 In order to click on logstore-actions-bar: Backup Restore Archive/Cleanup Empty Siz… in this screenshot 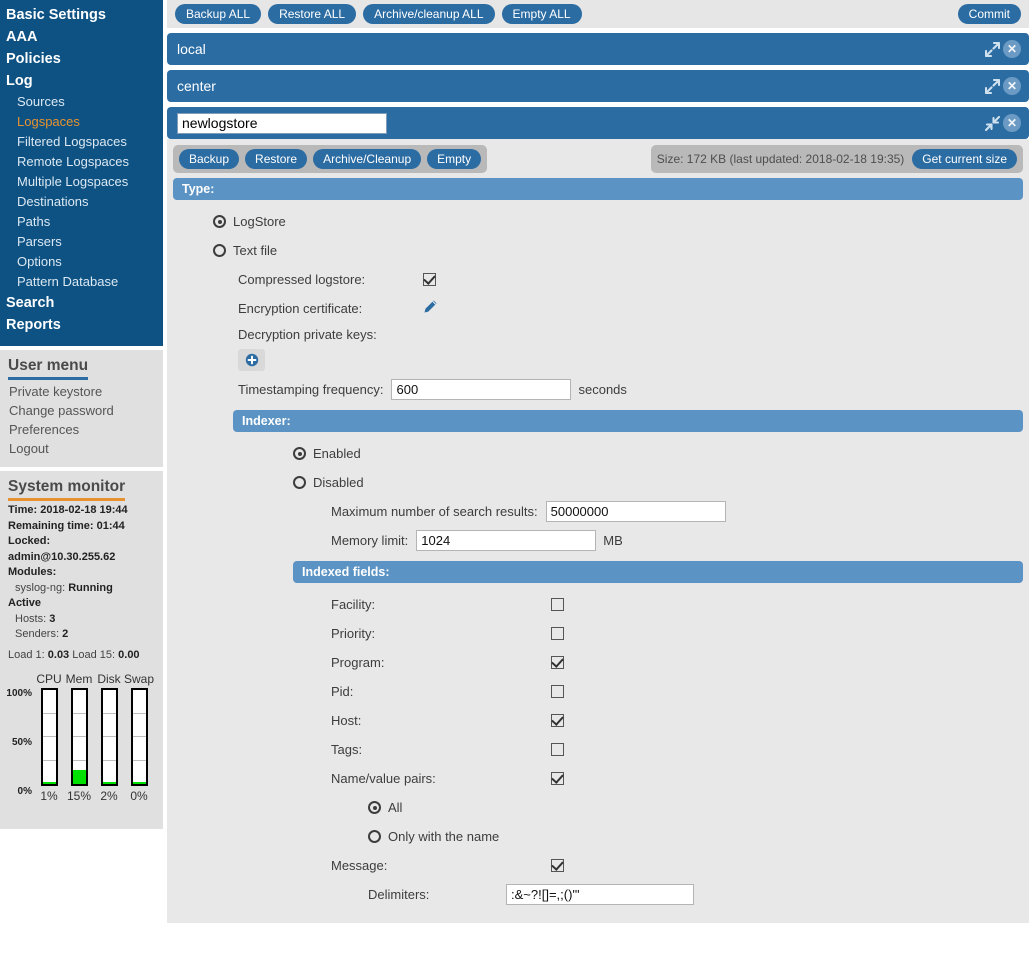, I will do `click(598, 159)`.